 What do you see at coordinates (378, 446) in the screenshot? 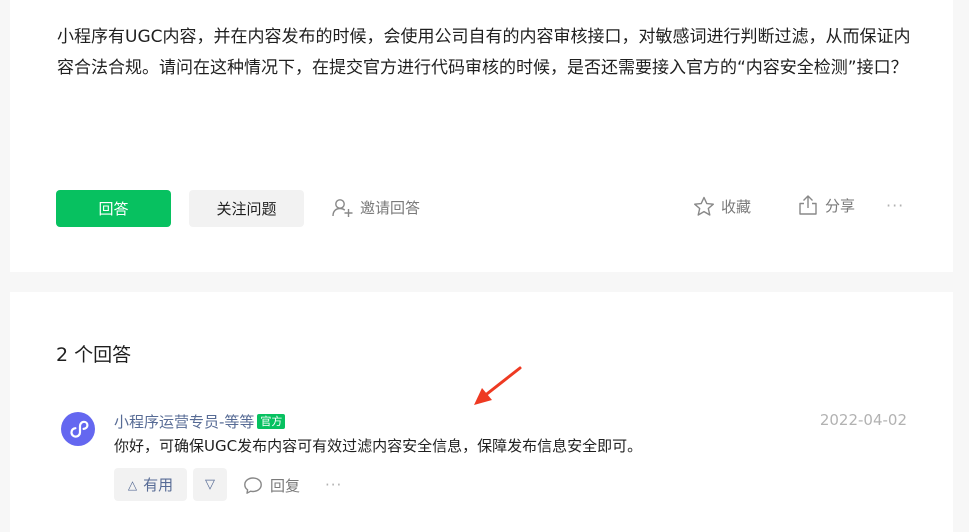
I see `answer-text: 你好，可确保UGC发布内容可有效过滤内容安全信息，保障发布信息安全即可。` at bounding box center [378, 446].